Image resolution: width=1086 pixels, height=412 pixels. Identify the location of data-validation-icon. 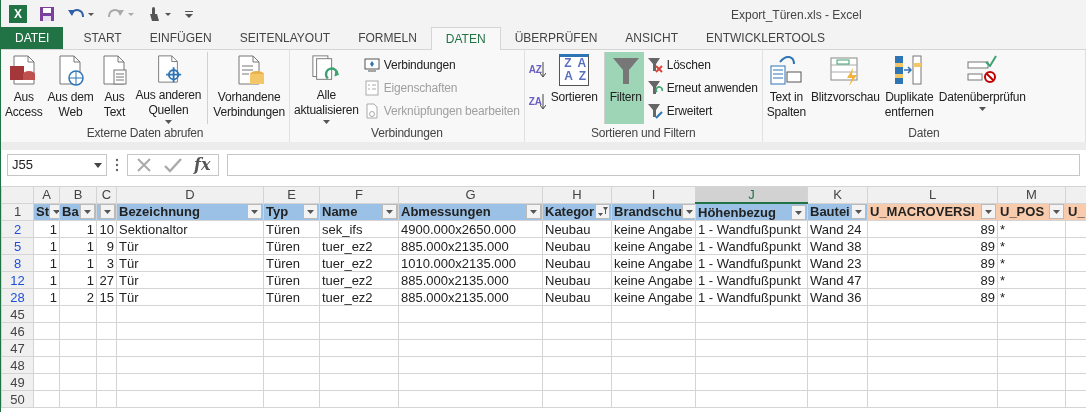
(982, 70).